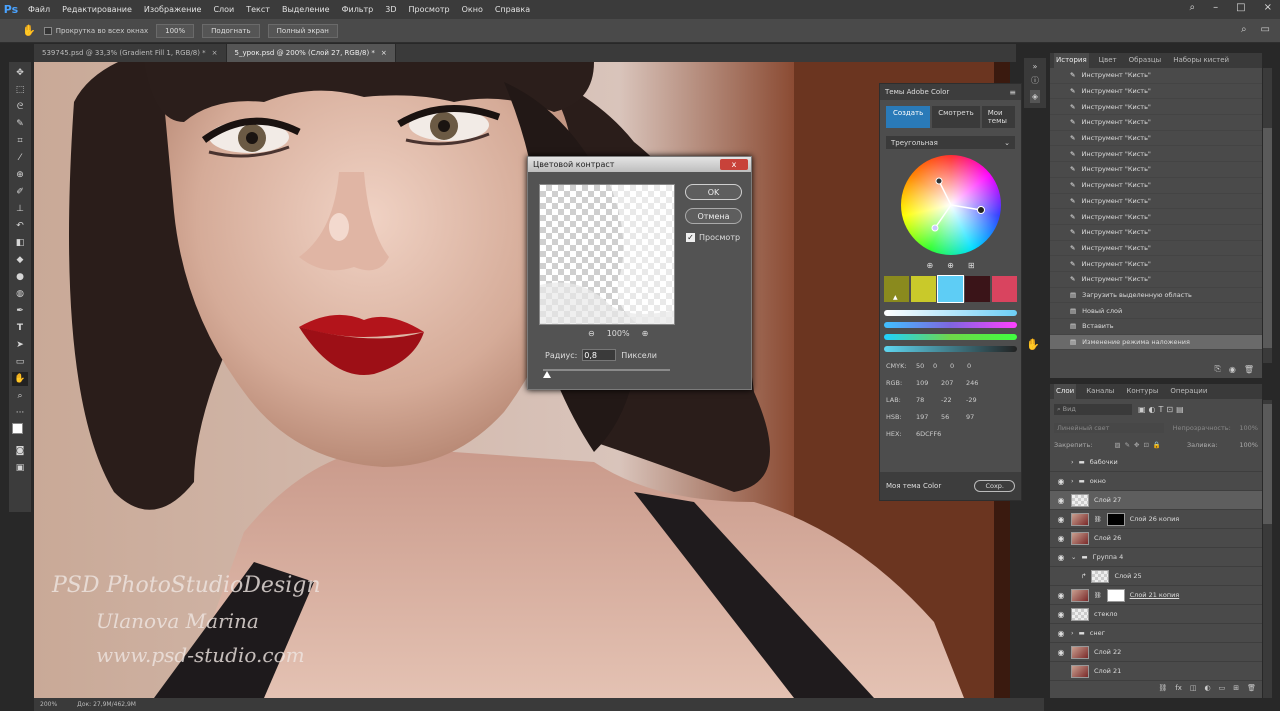 The image size is (1280, 711). Describe the element at coordinates (48, 704) in the screenshot. I see `status-zoom: 200%` at that location.